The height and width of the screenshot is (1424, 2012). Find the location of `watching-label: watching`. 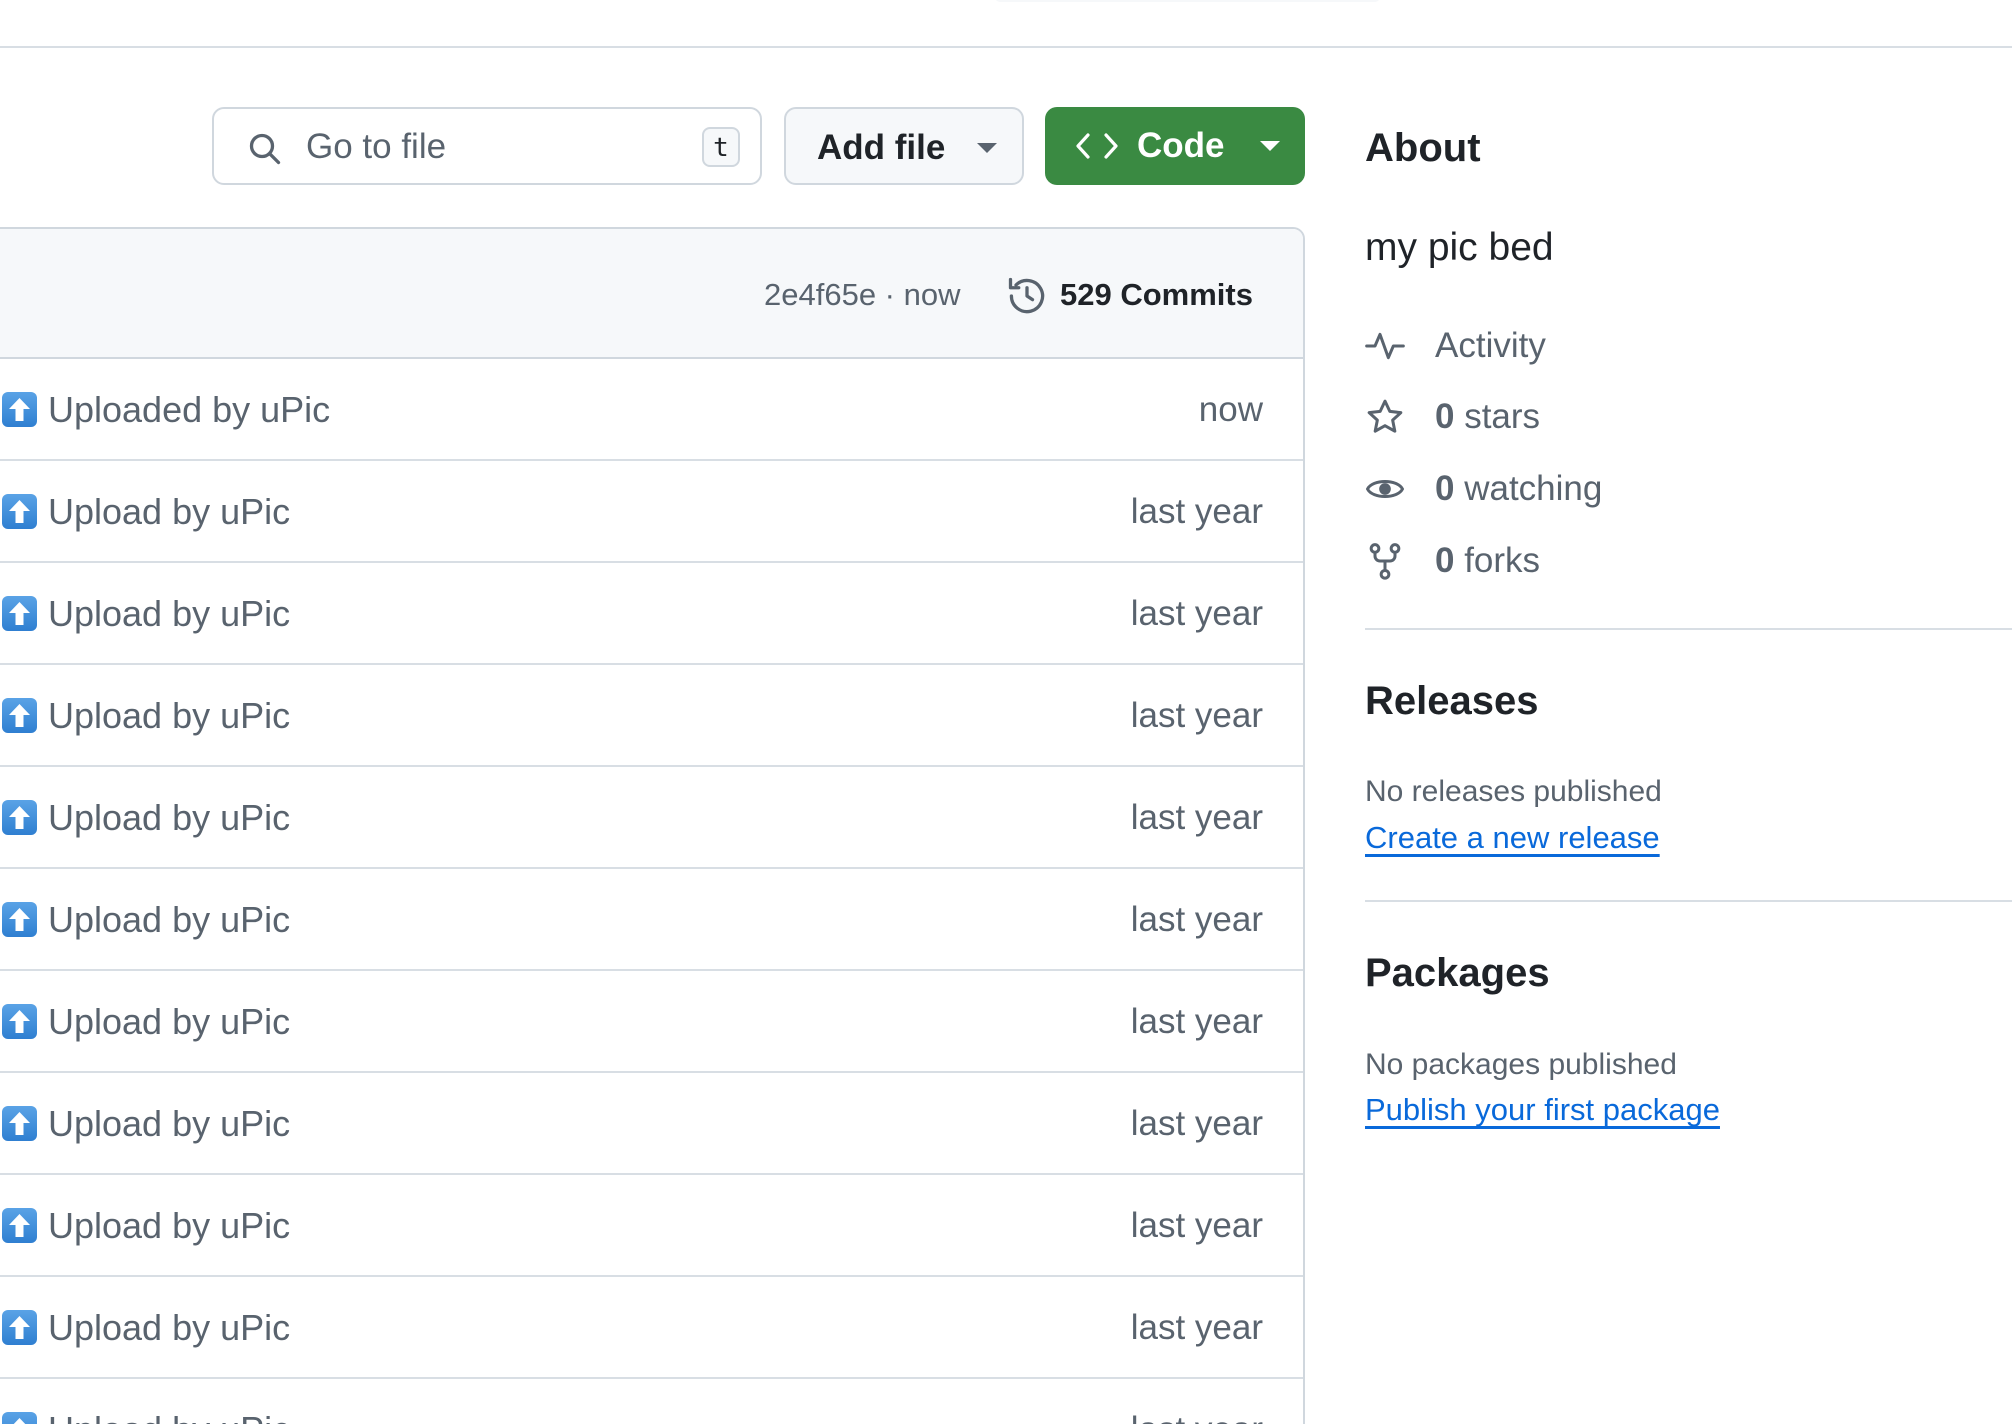

watching-label: watching is located at coordinates (1533, 488).